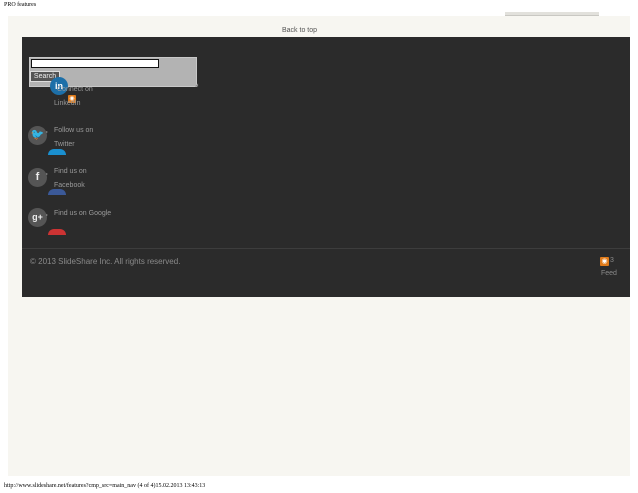  Describe the element at coordinates (73, 131) in the screenshot. I see `twitter-label-line1: Follow us on` at that location.